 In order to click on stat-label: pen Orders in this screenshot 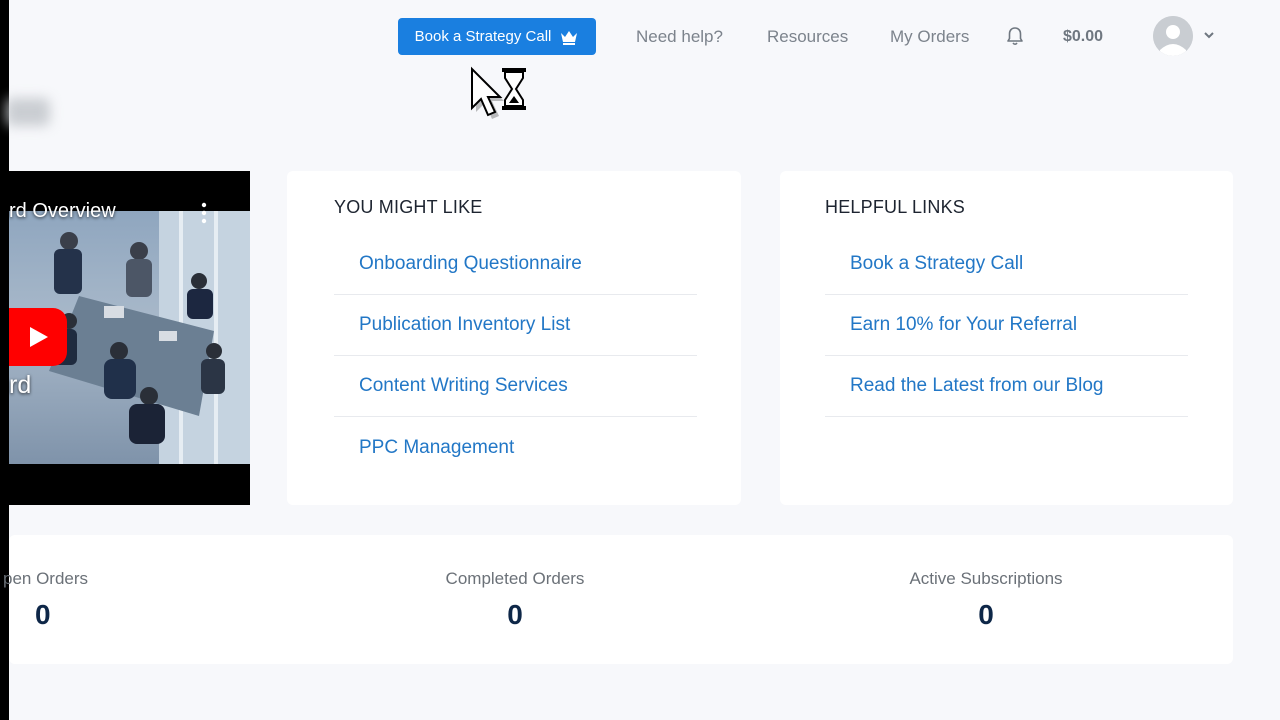, I will do `click(46, 578)`.